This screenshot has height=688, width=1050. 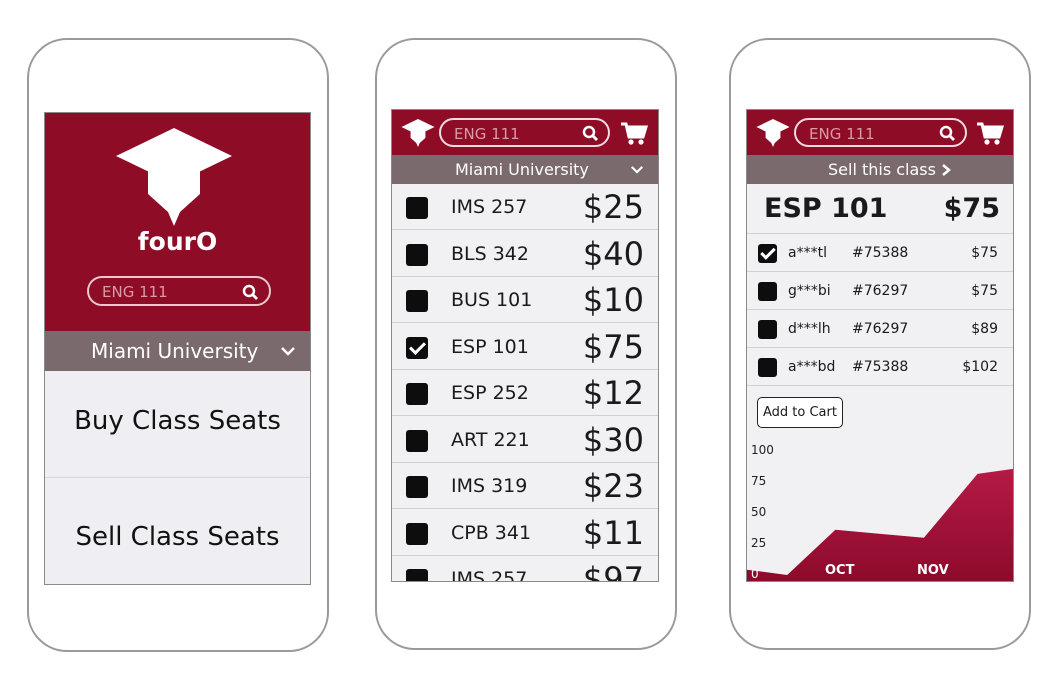 I want to click on chevron-right-icon, so click(x=946, y=170).